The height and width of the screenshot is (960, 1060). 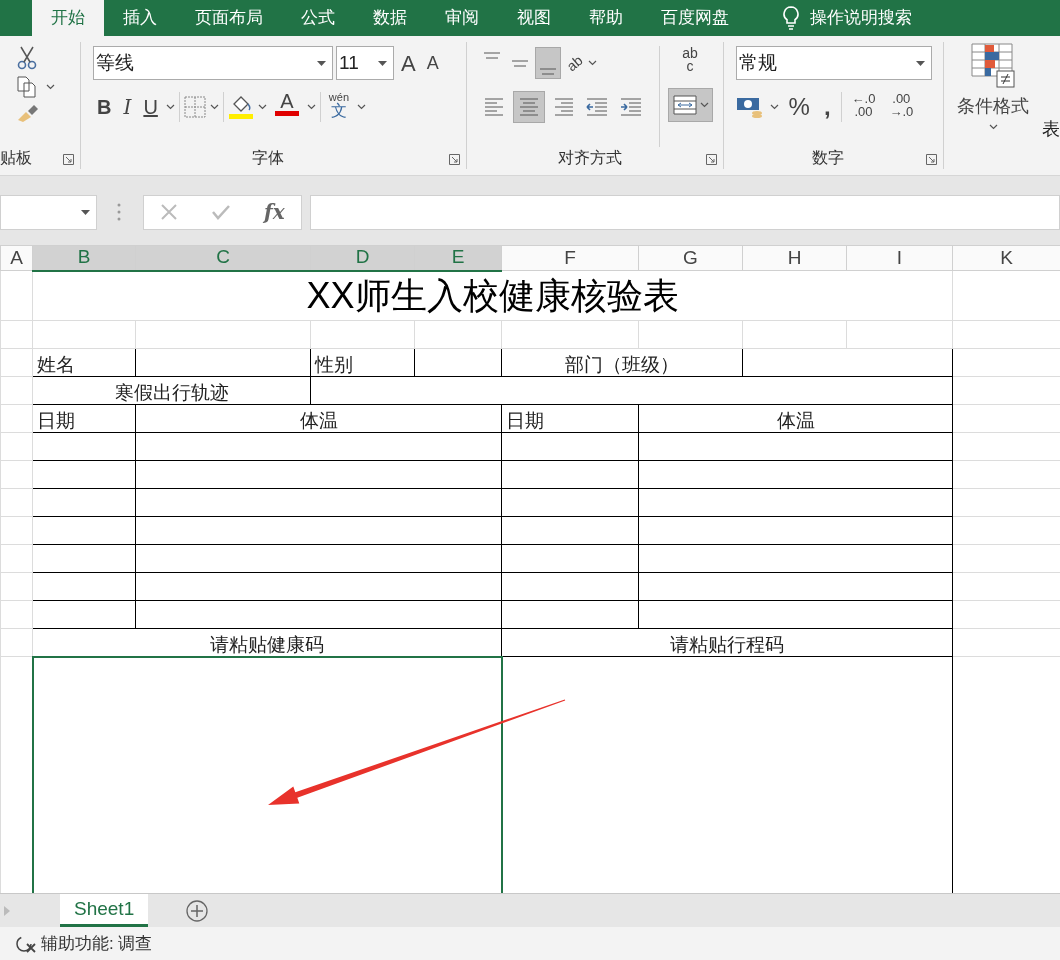 I want to click on align-bottom-icon, so click(x=547, y=71).